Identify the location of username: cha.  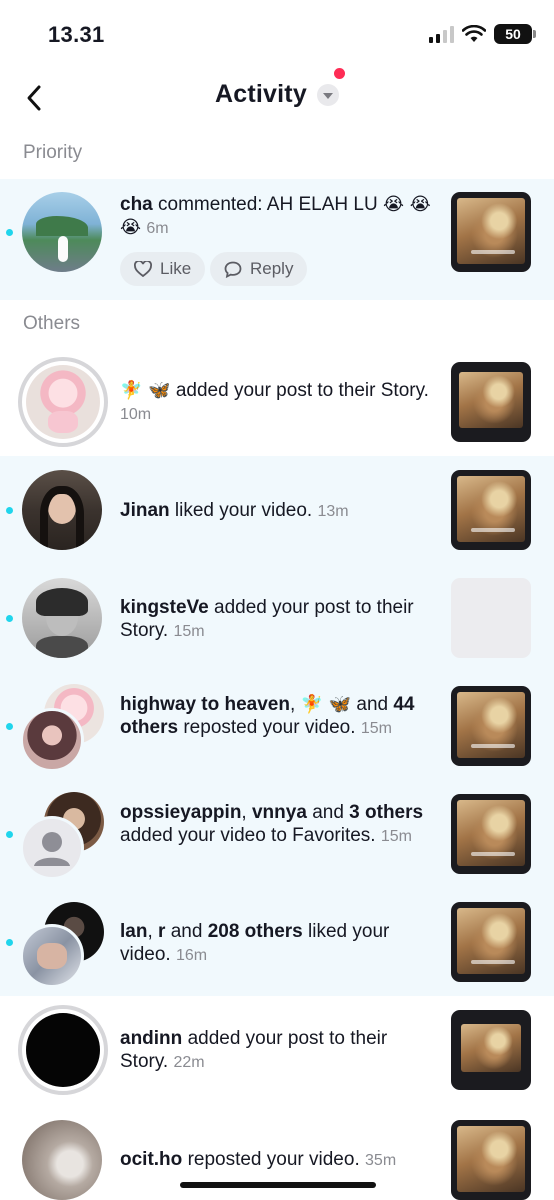
(136, 204).